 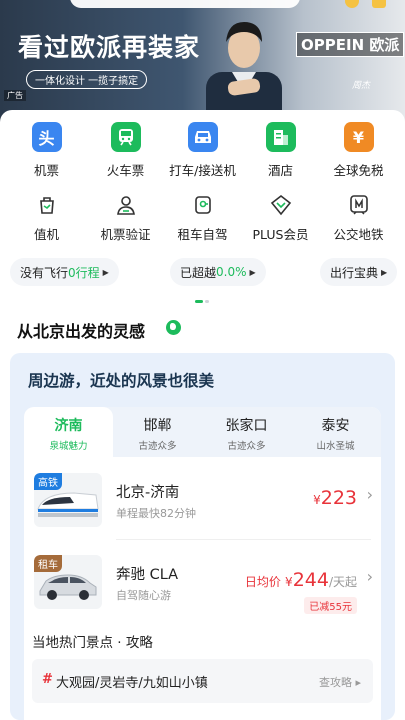 What do you see at coordinates (203, 205) in the screenshot?
I see `car-rental-icon` at bounding box center [203, 205].